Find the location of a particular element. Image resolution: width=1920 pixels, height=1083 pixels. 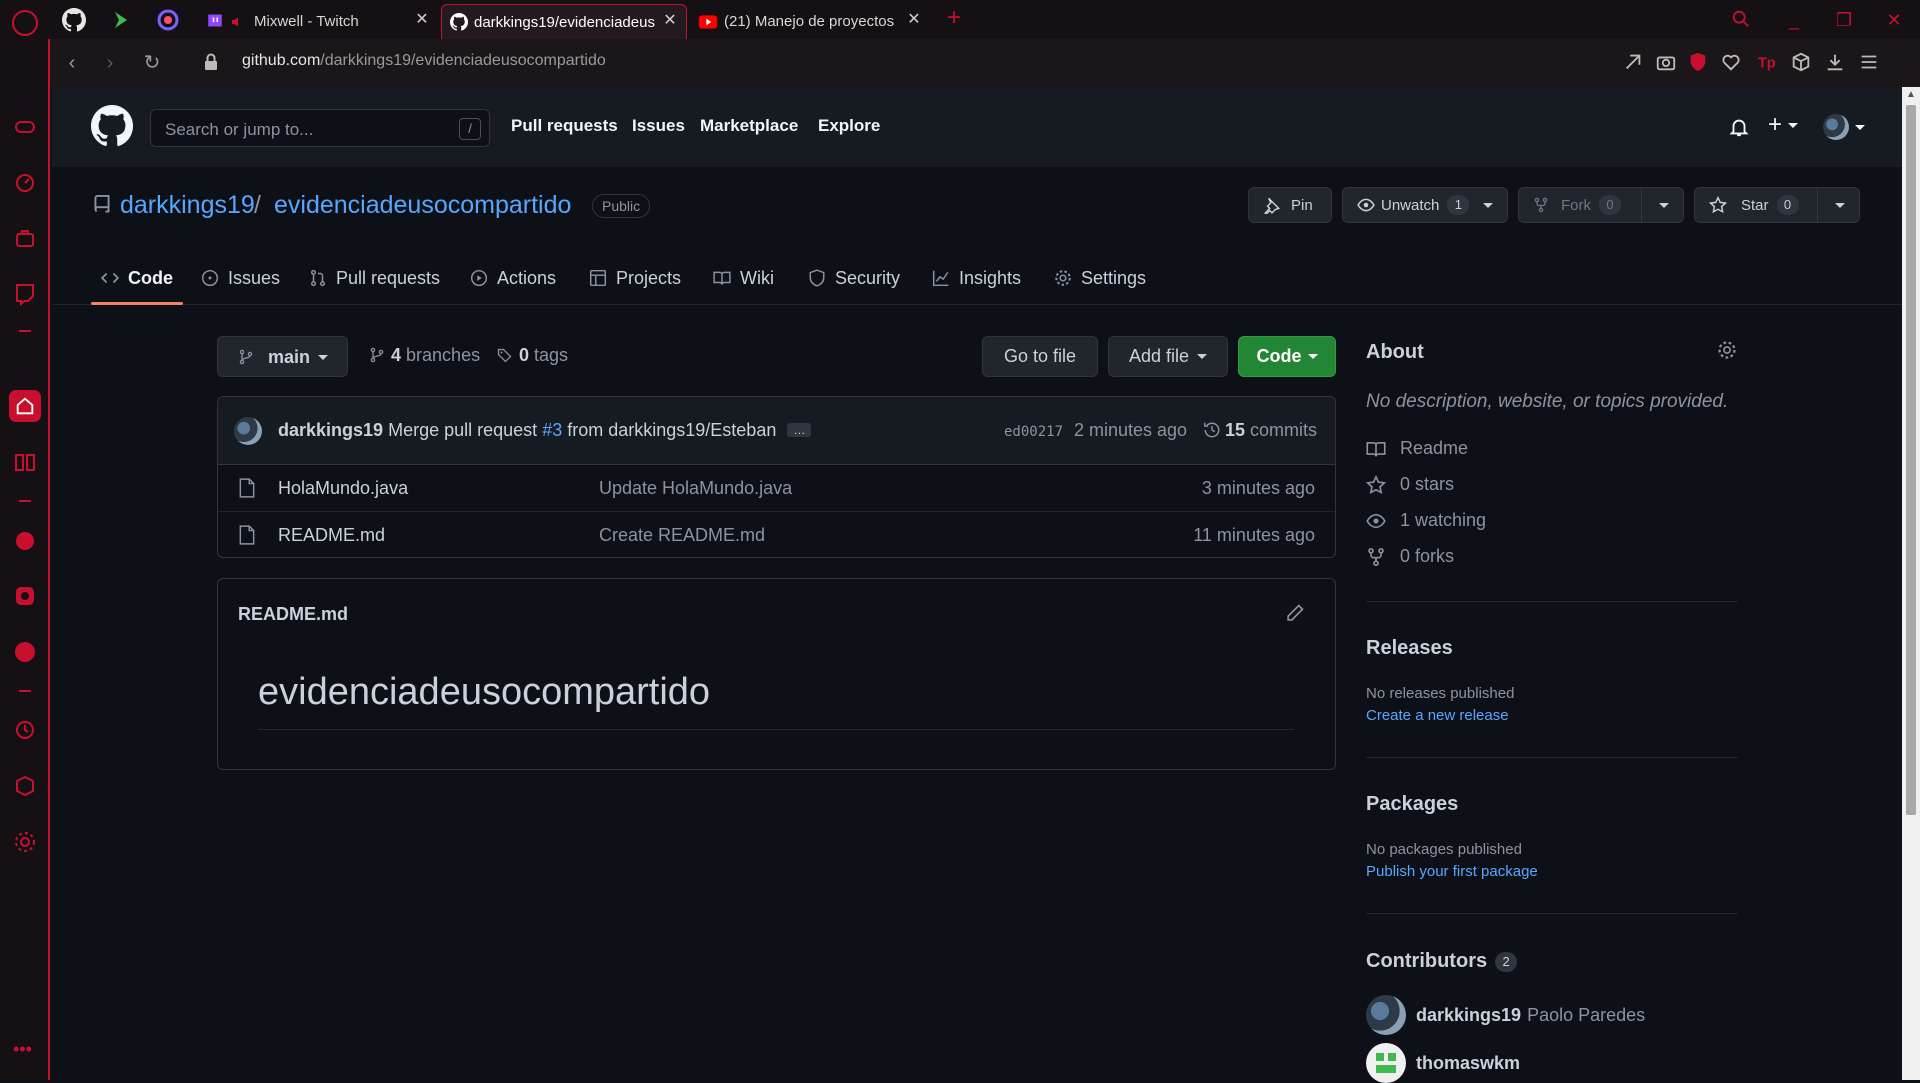

nav-marketplace: Marketplace is located at coordinates (749, 126).